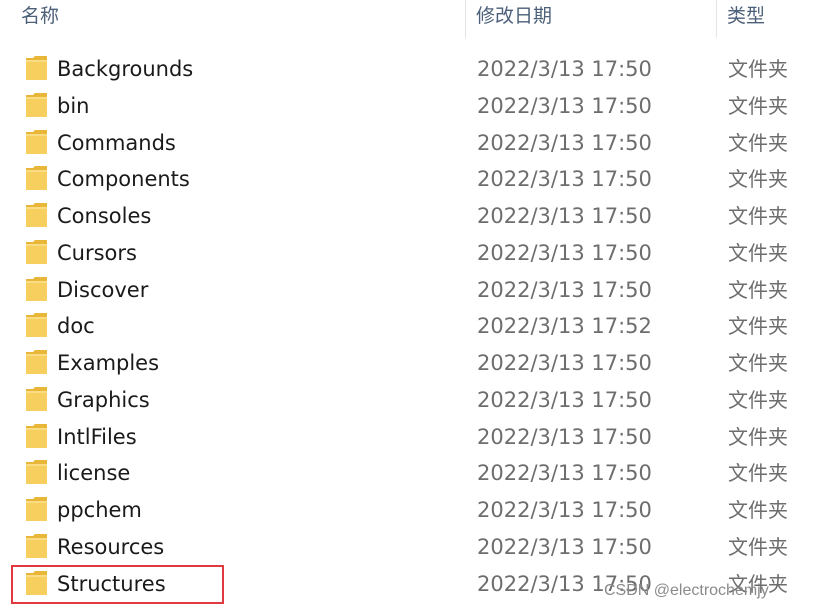 The width and height of the screenshot is (813, 613). What do you see at coordinates (406, 547) in the screenshot?
I see `file-row: Resources 2022/3/13 17:50 文件夹` at bounding box center [406, 547].